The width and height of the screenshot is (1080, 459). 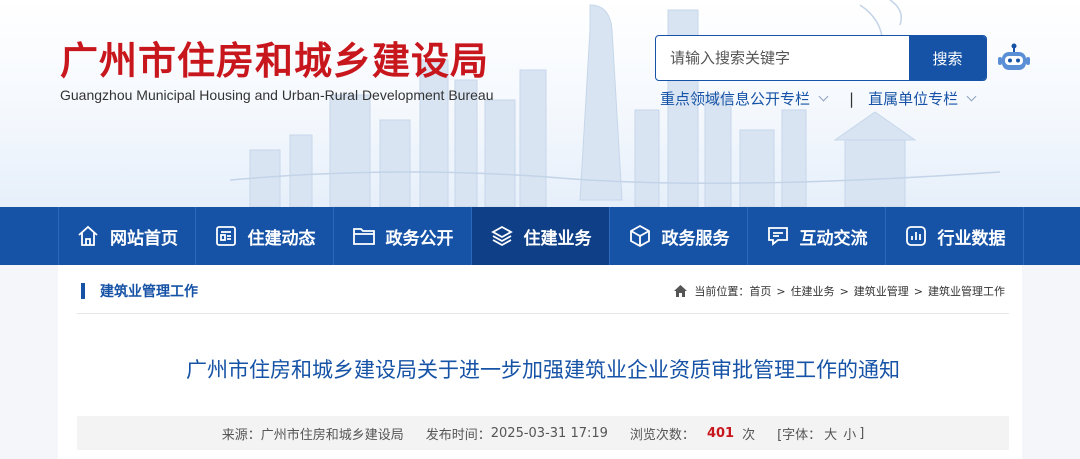 What do you see at coordinates (749, 435) in the screenshot?
I see `views-unit: 次` at bounding box center [749, 435].